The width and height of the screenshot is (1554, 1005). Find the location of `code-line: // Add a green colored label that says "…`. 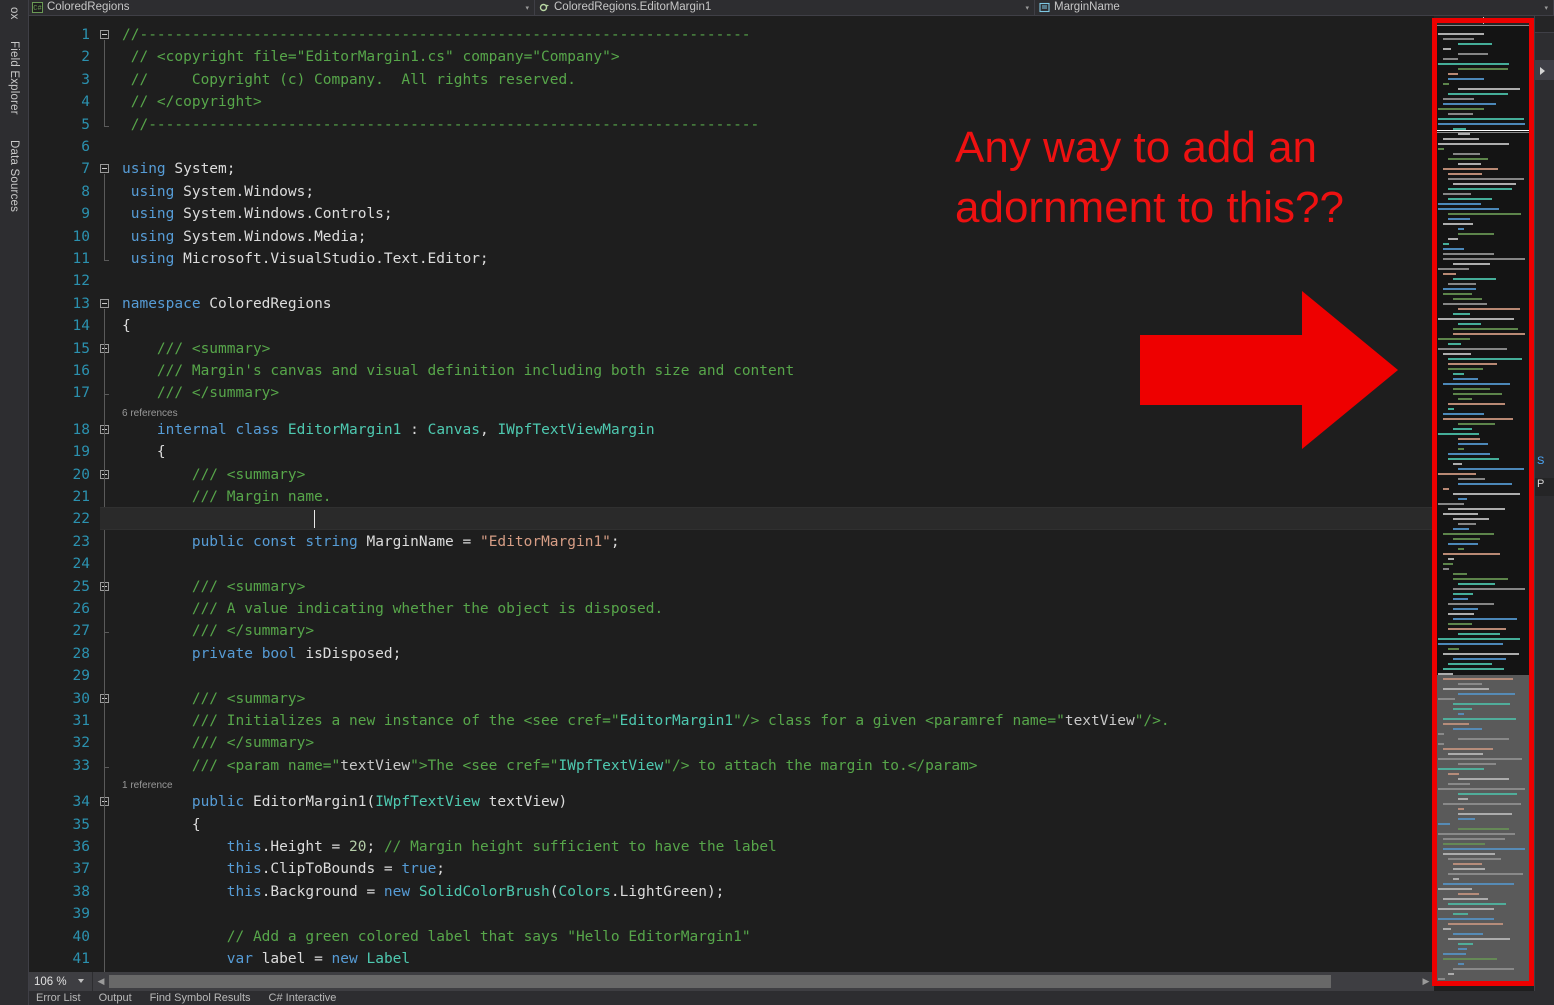

code-line: // Add a green colored label that says "… is located at coordinates (436, 937).